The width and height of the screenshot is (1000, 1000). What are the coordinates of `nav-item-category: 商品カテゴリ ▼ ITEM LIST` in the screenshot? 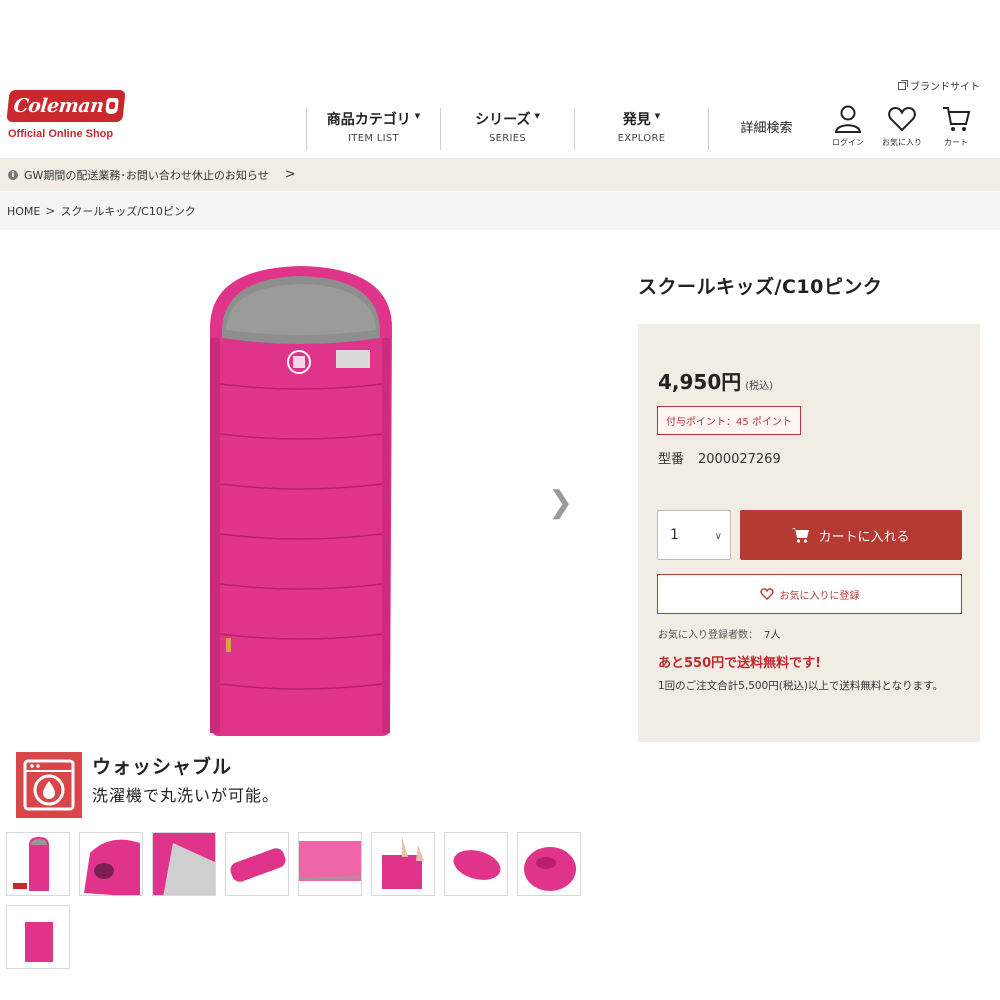 It's located at (373, 129).